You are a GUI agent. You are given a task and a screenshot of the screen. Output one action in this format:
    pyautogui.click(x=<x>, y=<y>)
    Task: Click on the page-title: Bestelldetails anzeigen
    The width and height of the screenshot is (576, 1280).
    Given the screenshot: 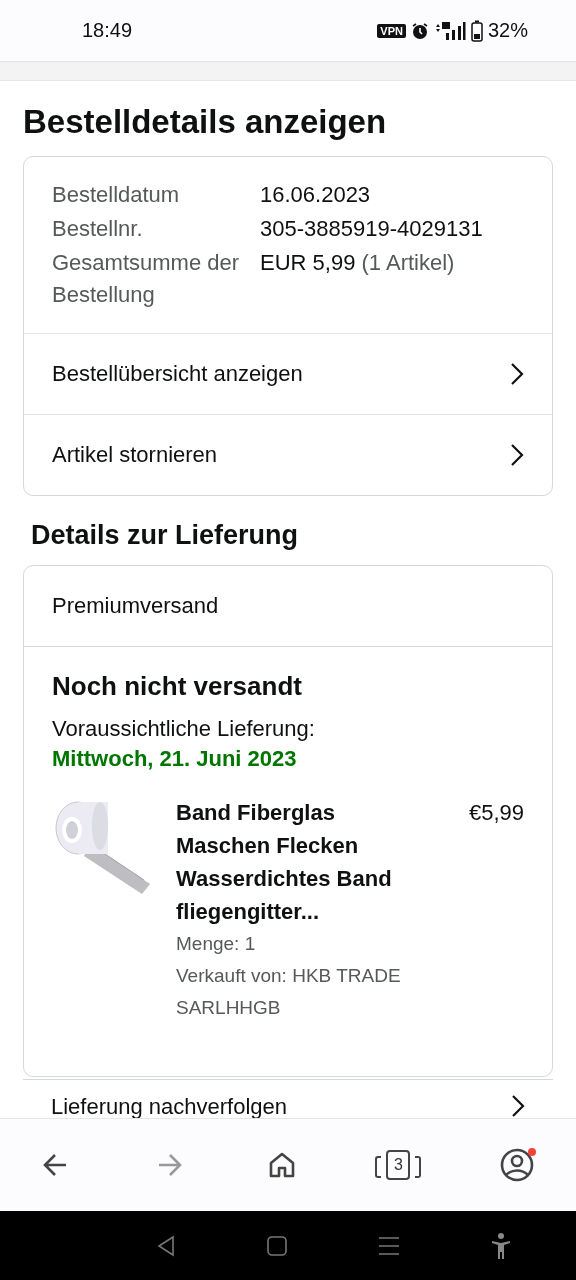 What is the action you would take?
    pyautogui.click(x=205, y=122)
    